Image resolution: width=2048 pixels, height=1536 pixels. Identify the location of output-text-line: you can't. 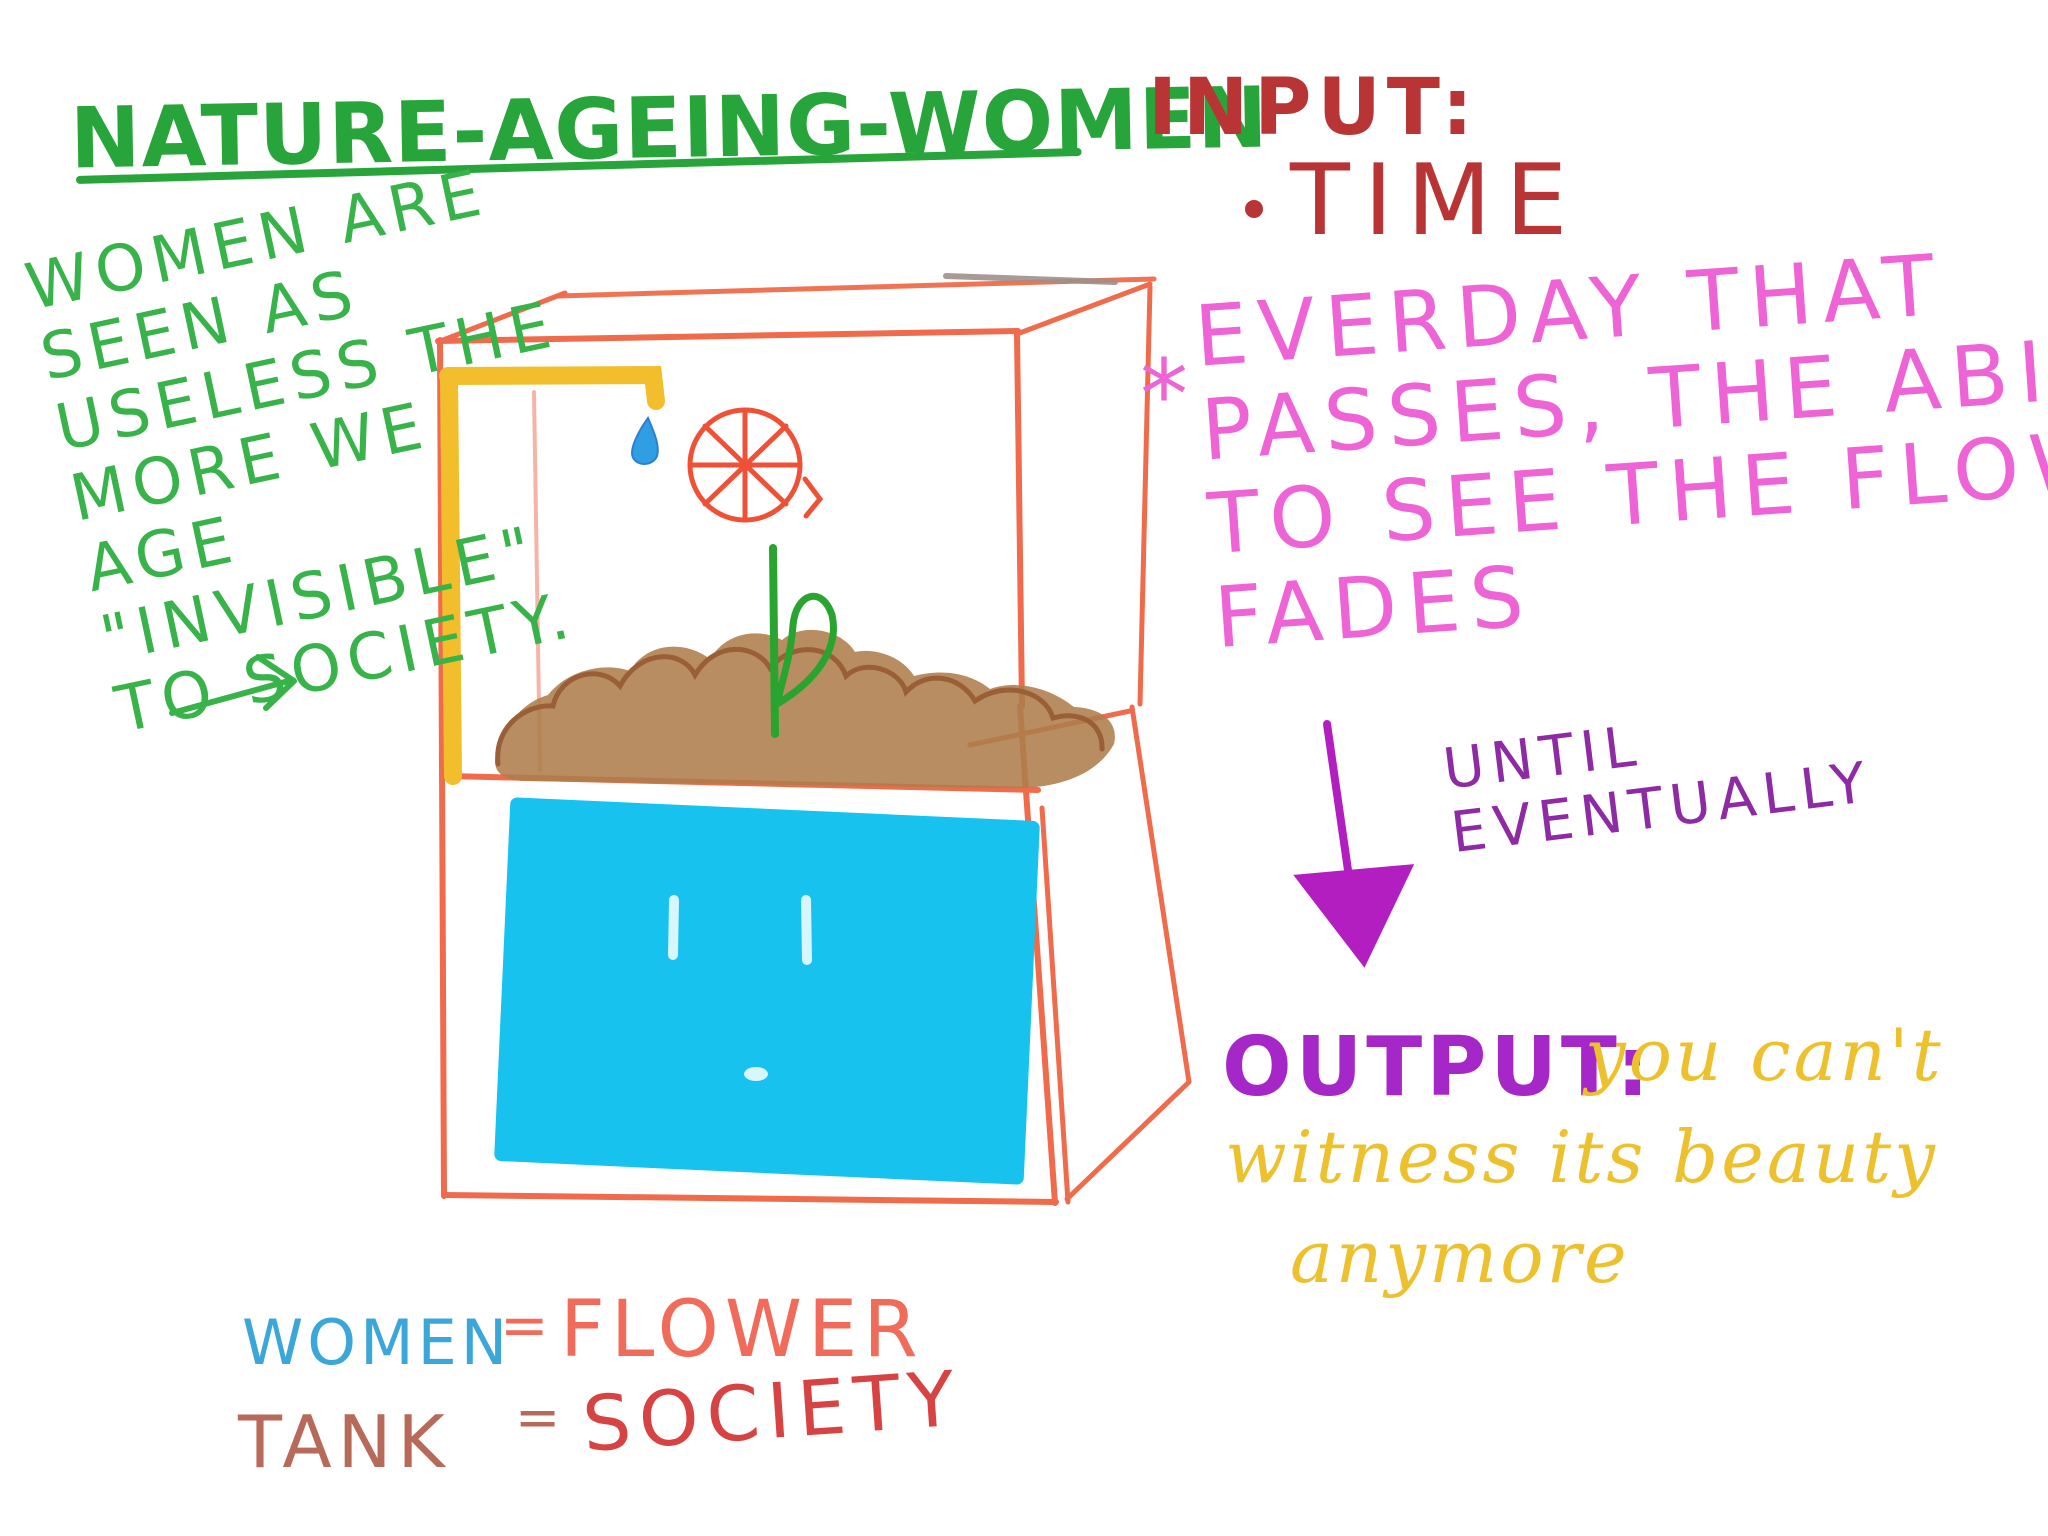
(1764, 1055).